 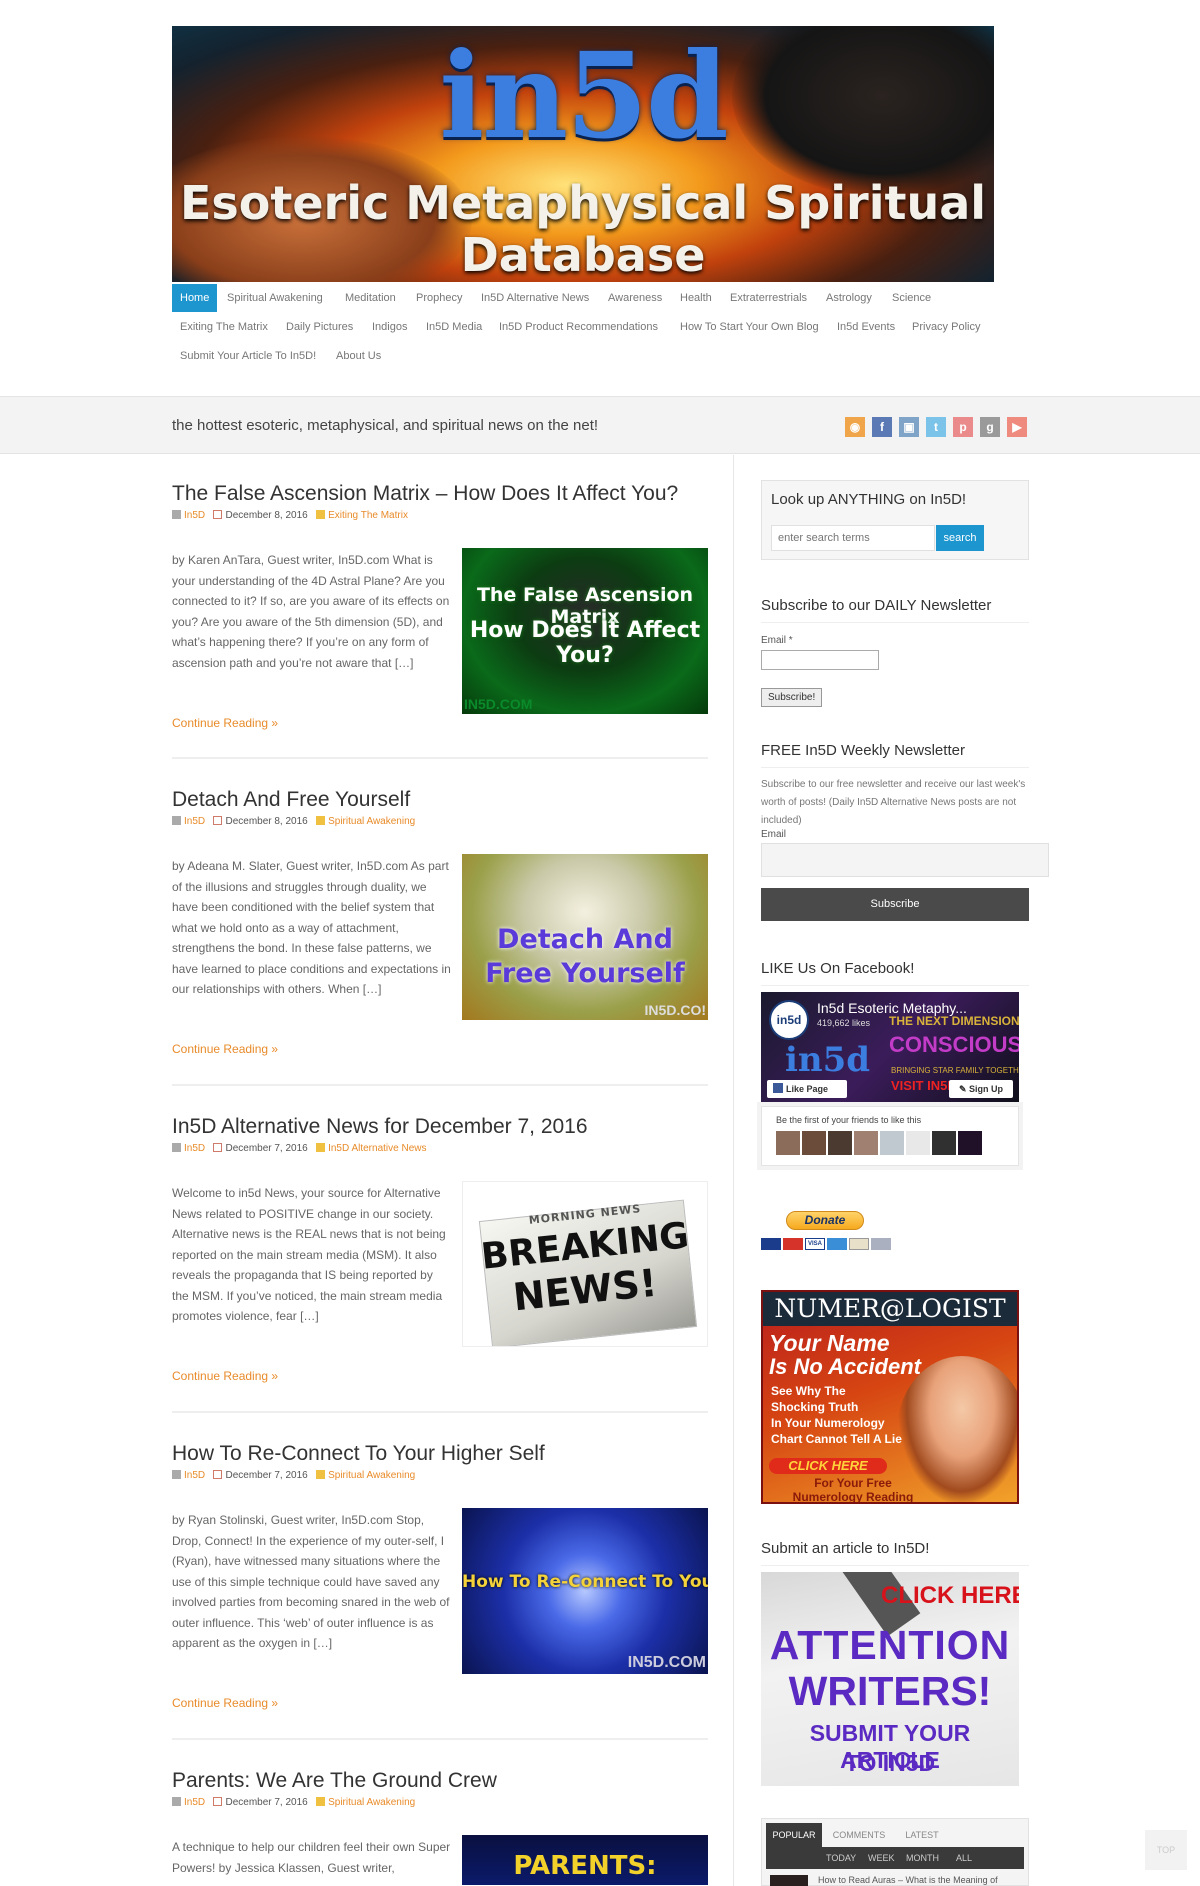 What do you see at coordinates (370, 298) in the screenshot?
I see `nav-meditation: Meditation` at bounding box center [370, 298].